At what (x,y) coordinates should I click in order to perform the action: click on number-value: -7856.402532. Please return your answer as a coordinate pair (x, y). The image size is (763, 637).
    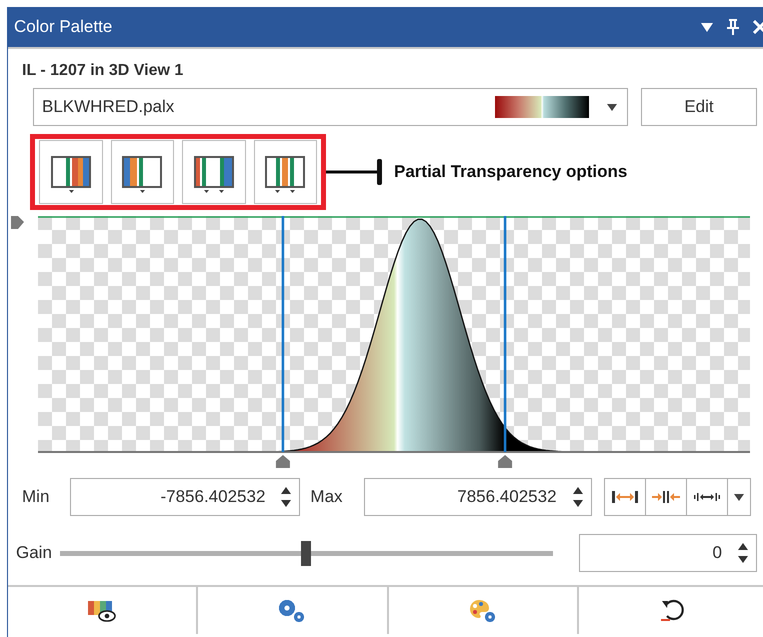
    Looking at the image, I should click on (212, 497).